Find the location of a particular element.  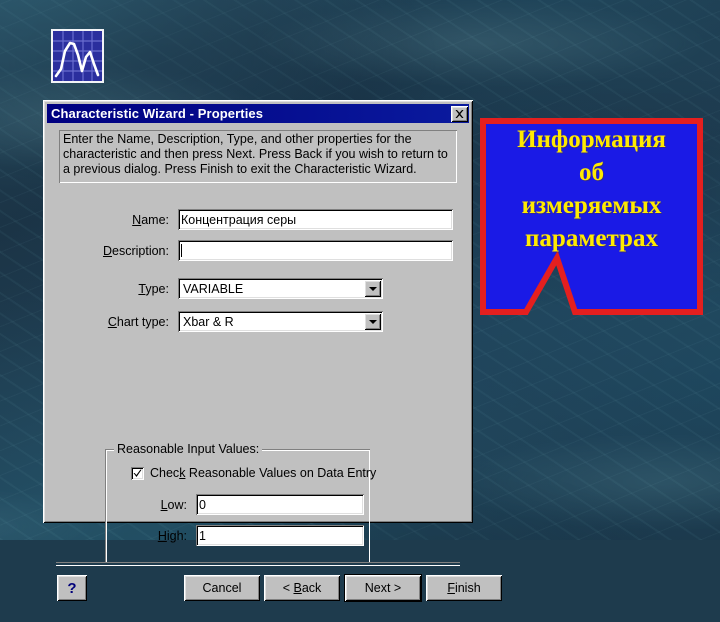

button-bar-separator is located at coordinates (258, 564).